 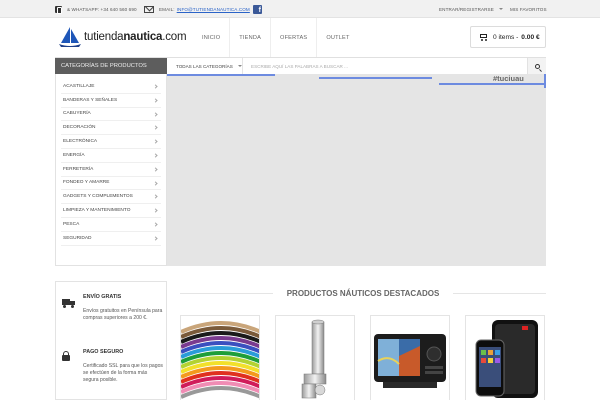 What do you see at coordinates (220, 357) in the screenshot?
I see `product-card-rope` at bounding box center [220, 357].